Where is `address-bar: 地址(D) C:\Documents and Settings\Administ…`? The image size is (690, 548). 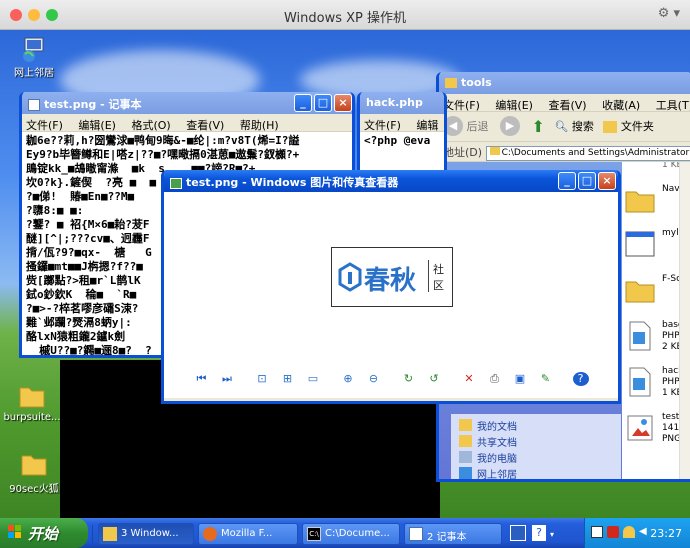 address-bar: 地址(D) C:\Documents and Settings\Administ… is located at coordinates (564, 152).